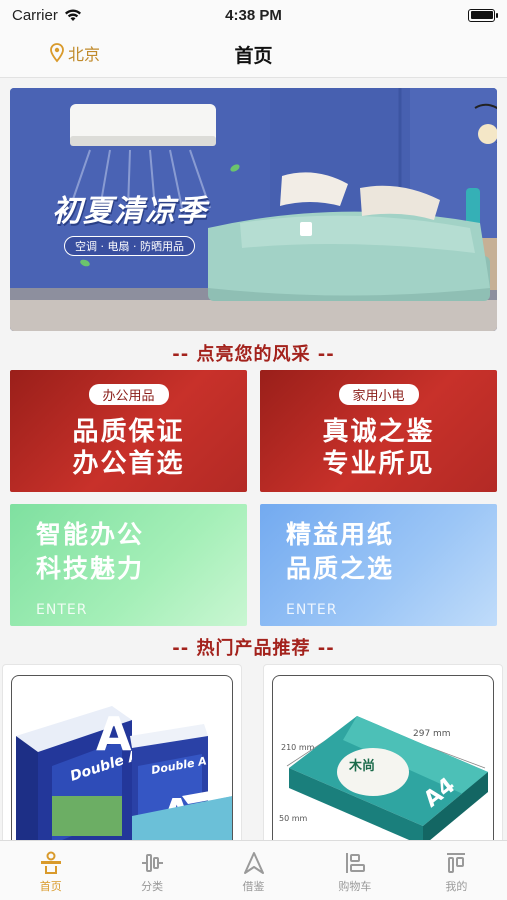  I want to click on tab-cart: 购物车, so click(354, 870).